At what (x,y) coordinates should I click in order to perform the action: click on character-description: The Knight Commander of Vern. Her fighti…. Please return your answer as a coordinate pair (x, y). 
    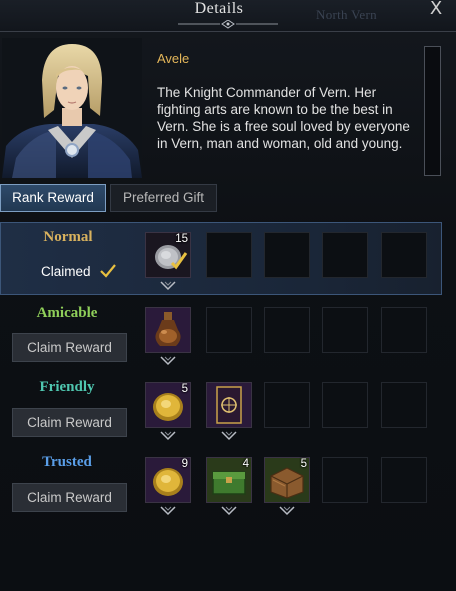
    Looking at the image, I should click on (283, 118).